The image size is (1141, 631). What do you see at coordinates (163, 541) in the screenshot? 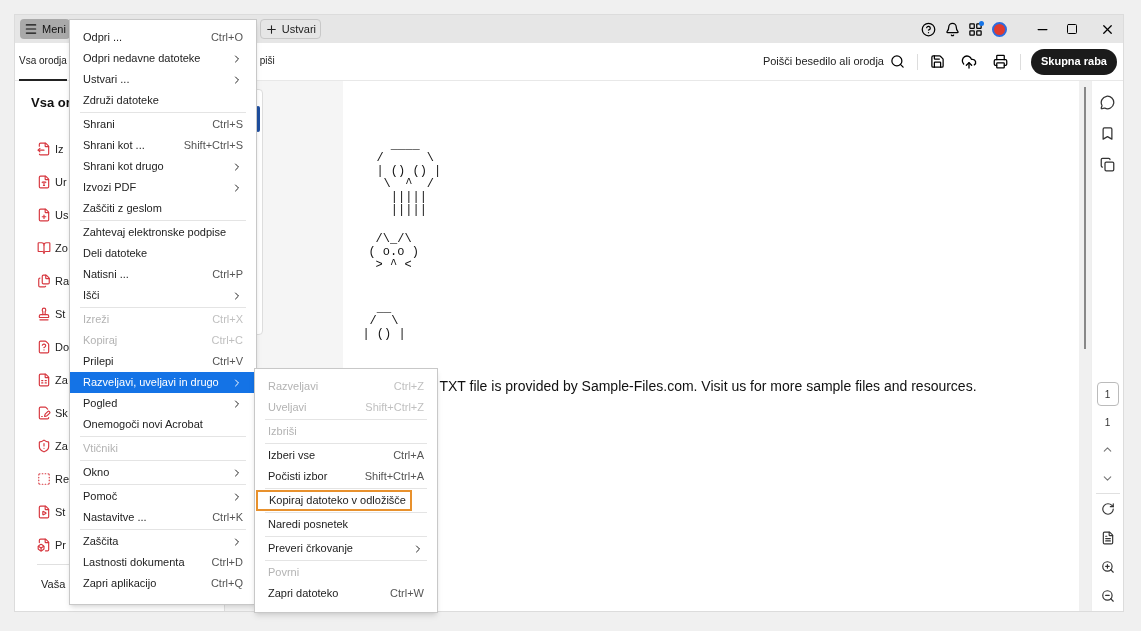
I see `menu-item: Zaščita` at bounding box center [163, 541].